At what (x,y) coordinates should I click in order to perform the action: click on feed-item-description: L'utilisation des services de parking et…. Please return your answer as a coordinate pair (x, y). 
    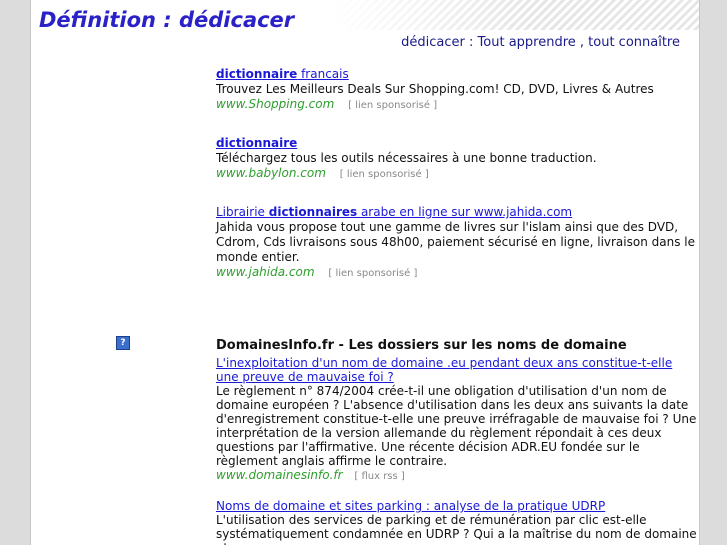
    Looking at the image, I should click on (456, 529).